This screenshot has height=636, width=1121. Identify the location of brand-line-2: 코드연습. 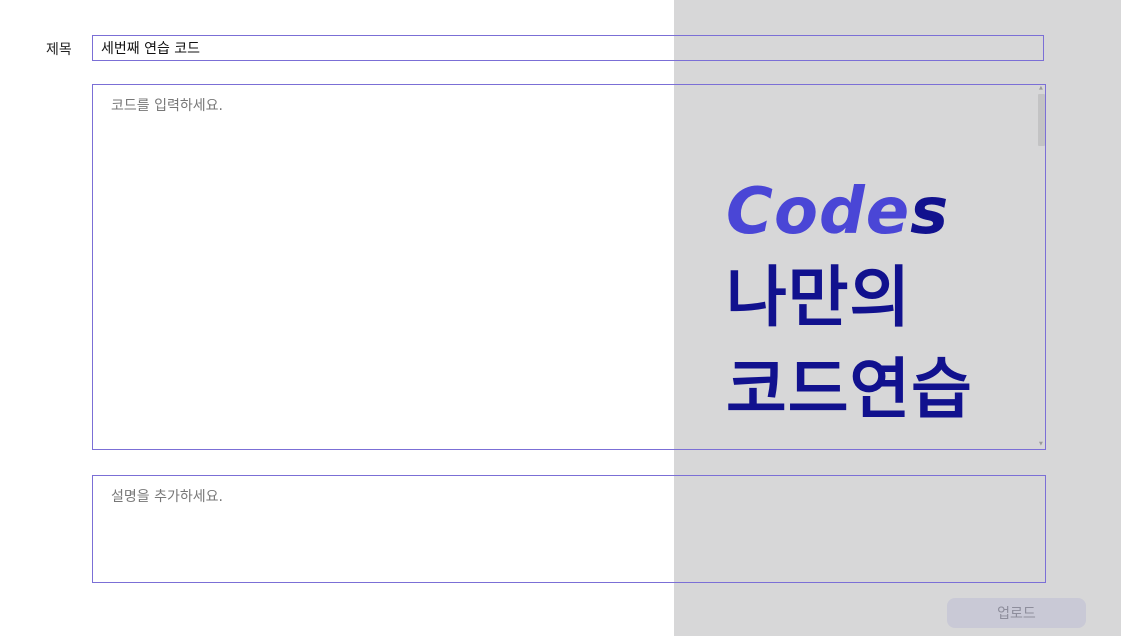
(849, 389).